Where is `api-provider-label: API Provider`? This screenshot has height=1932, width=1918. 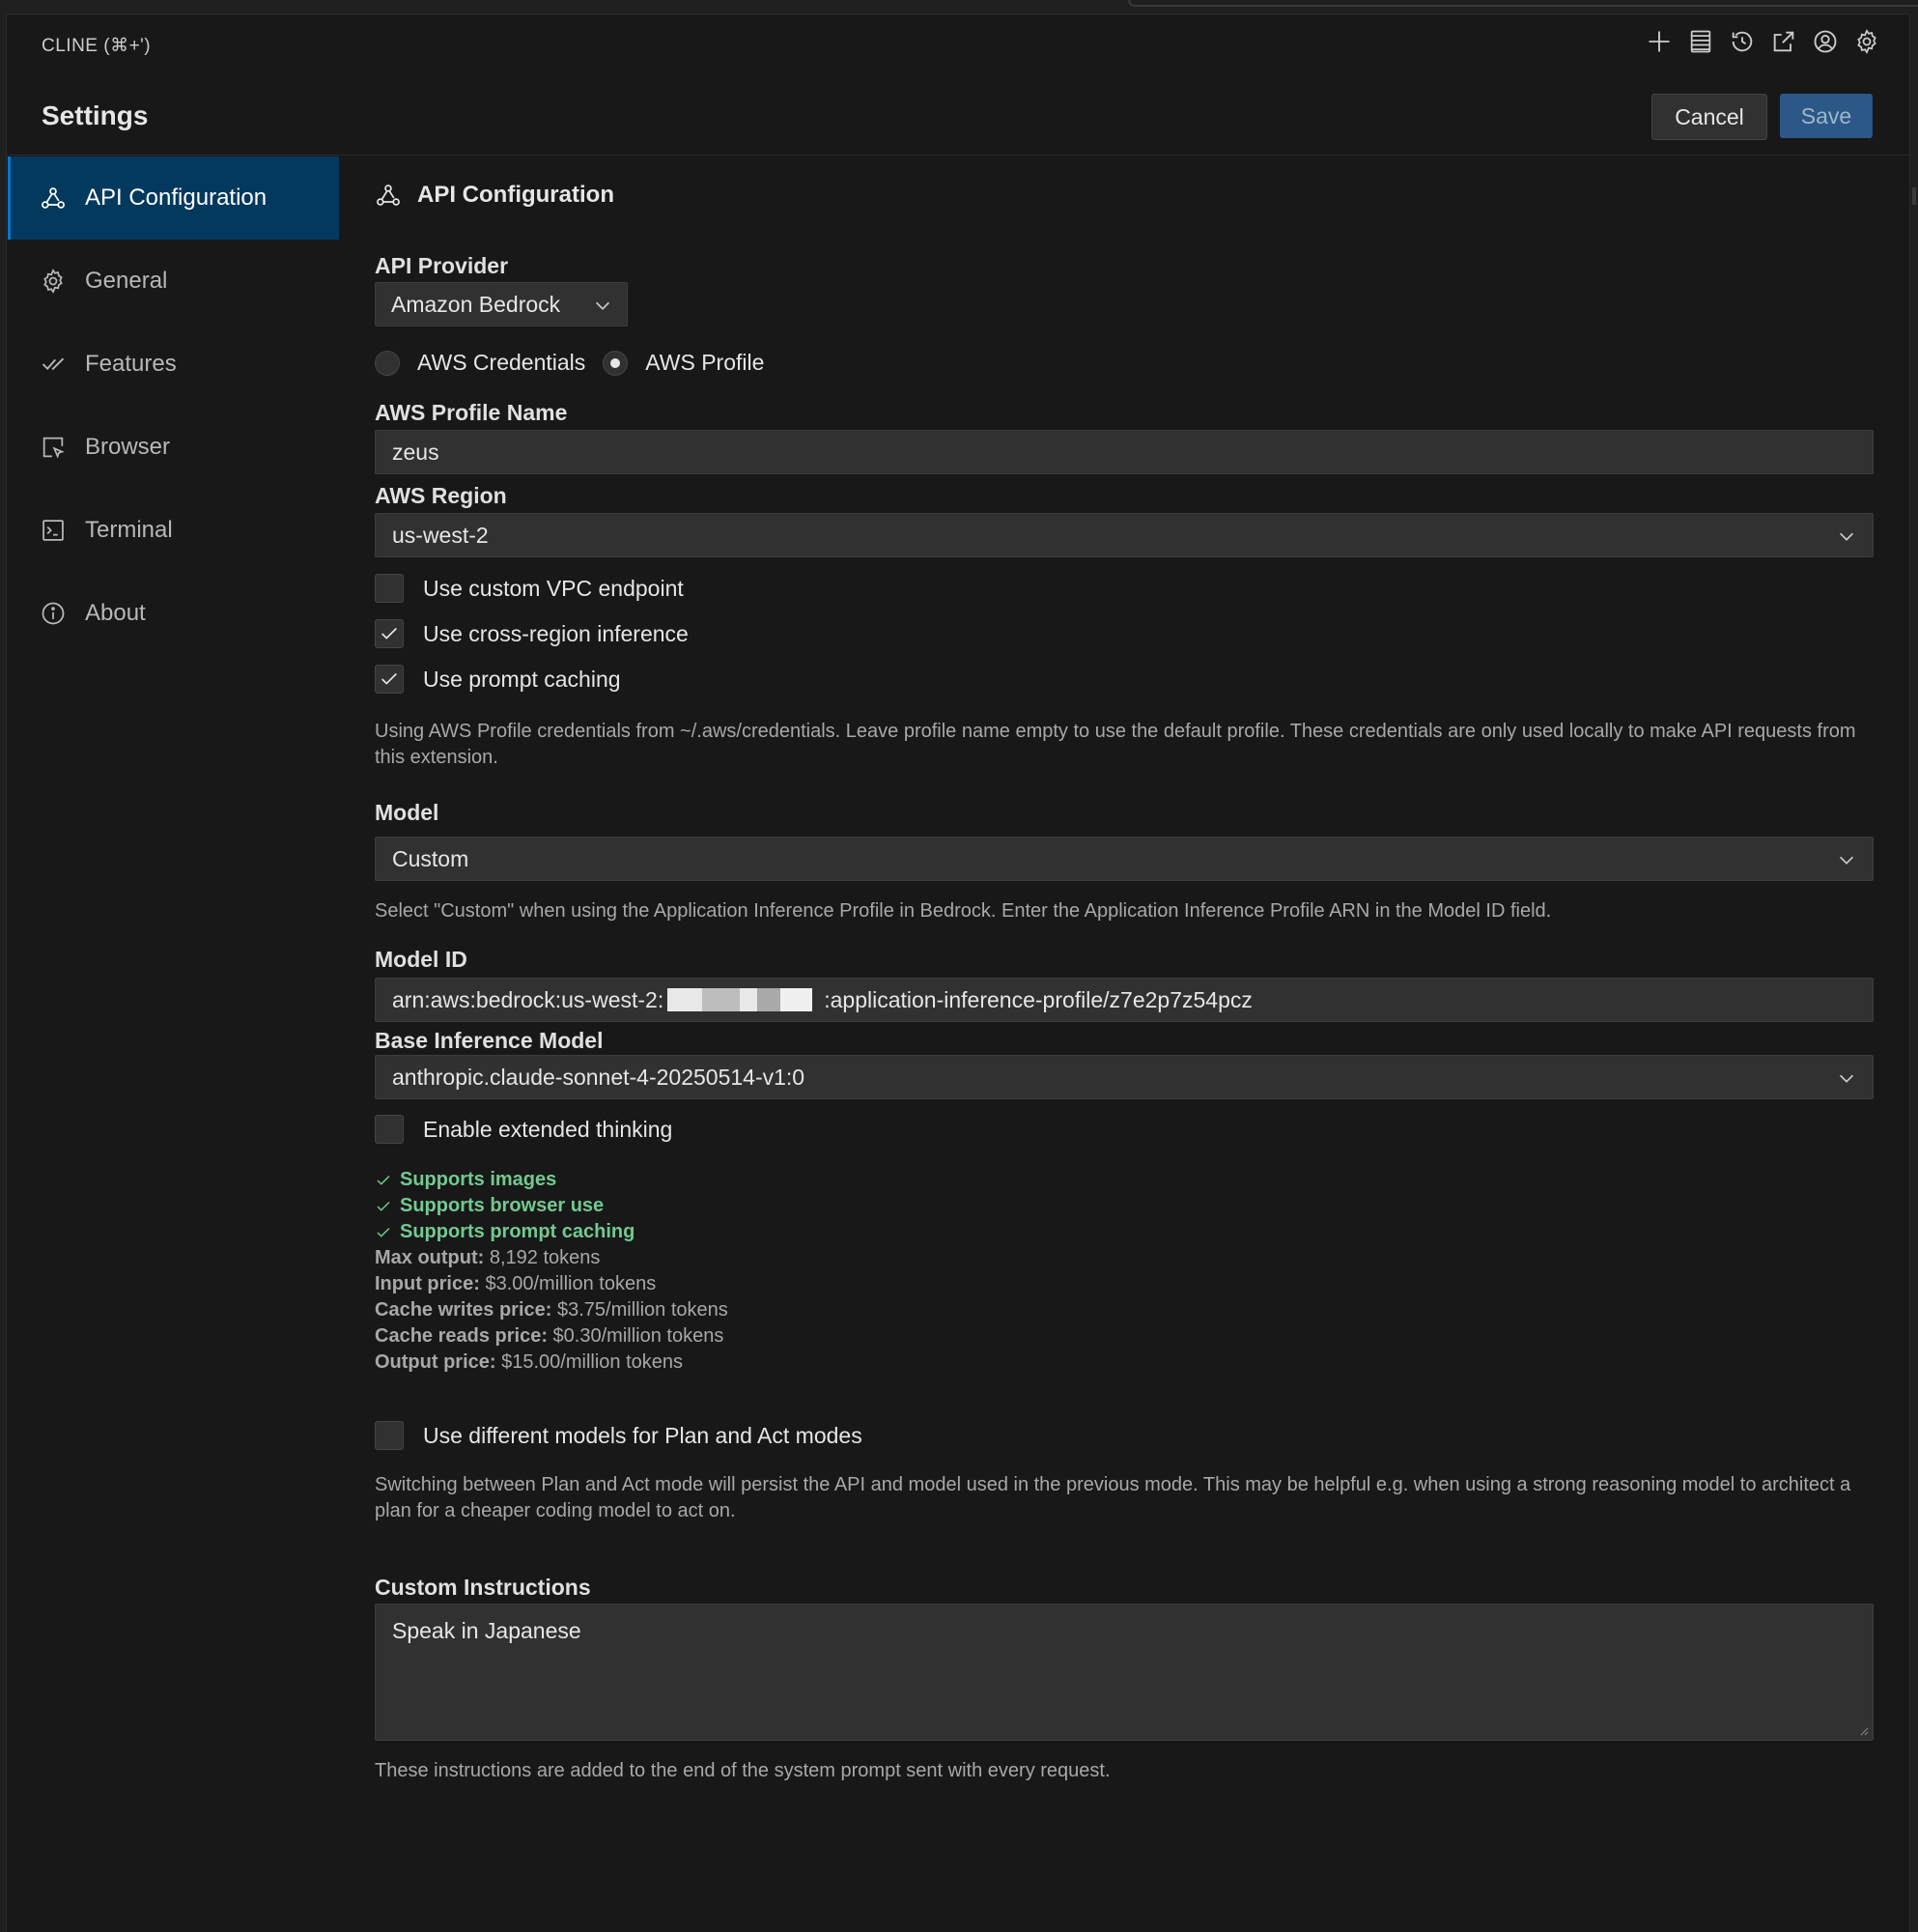
api-provider-label: API Provider is located at coordinates (442, 265).